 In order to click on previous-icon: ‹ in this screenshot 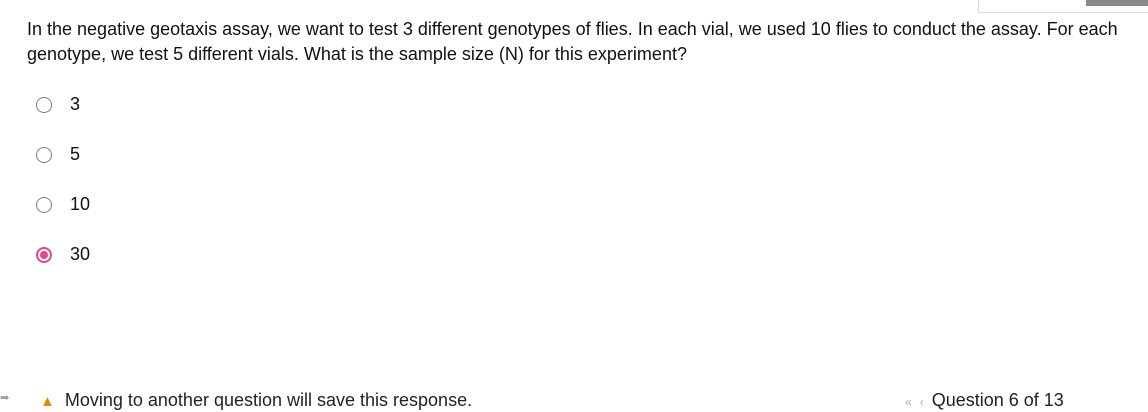, I will do `click(922, 402)`.